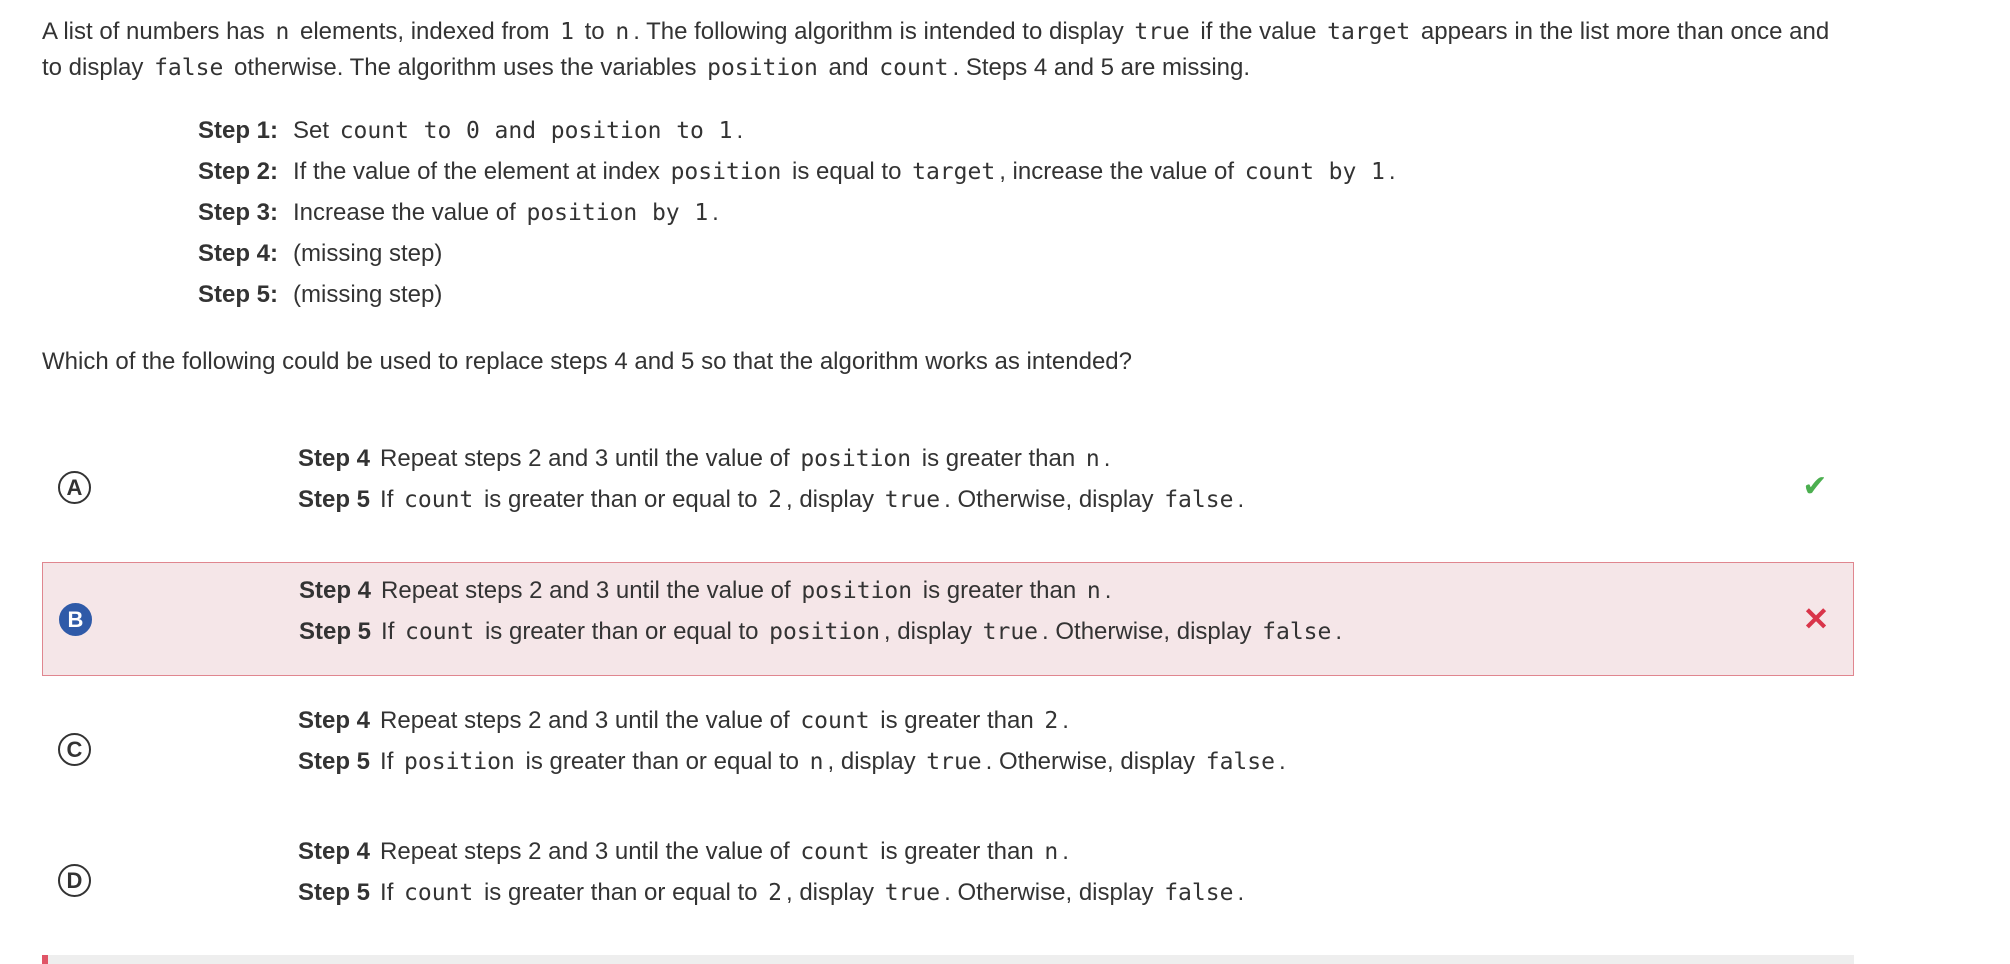 The image size is (2010, 964). Describe the element at coordinates (954, 762) in the screenshot. I see `inline-code: true` at that location.